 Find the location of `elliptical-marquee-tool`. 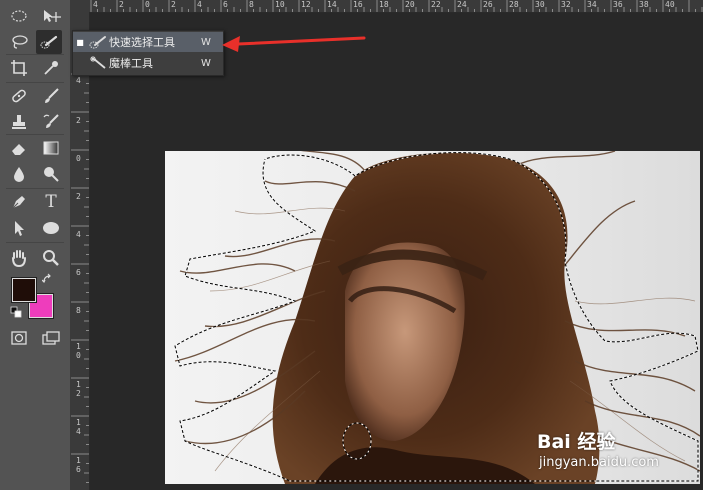

elliptical-marquee-tool is located at coordinates (19, 16).